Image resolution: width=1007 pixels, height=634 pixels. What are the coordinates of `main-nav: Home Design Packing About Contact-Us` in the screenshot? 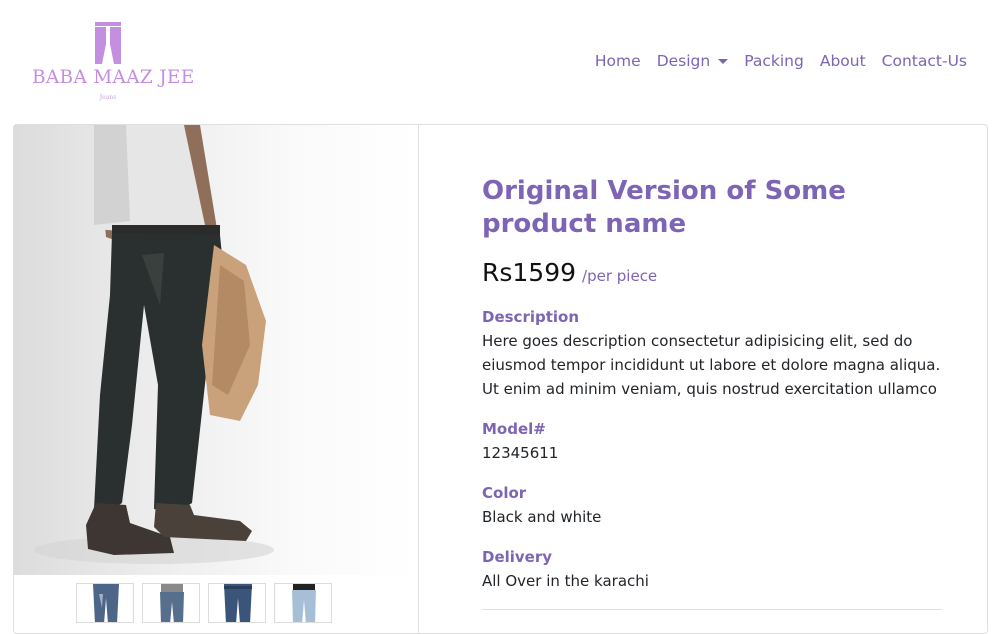 It's located at (781, 61).